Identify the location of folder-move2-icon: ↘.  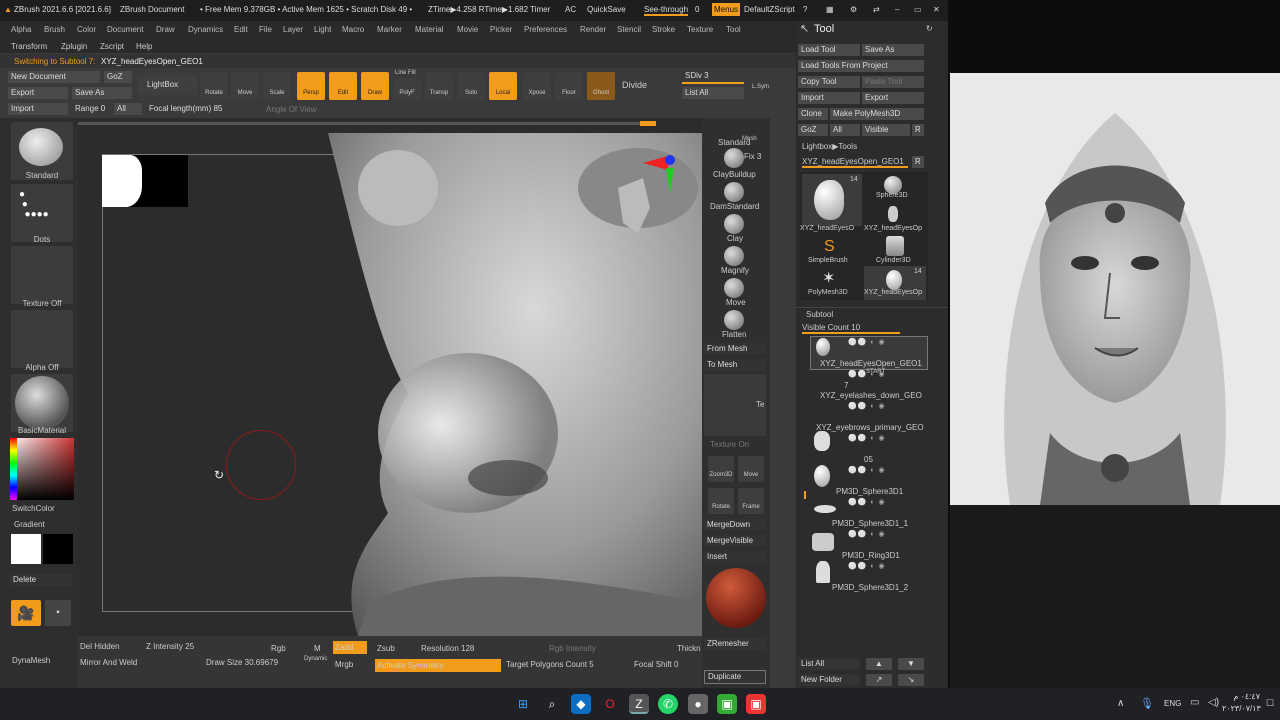
(911, 680).